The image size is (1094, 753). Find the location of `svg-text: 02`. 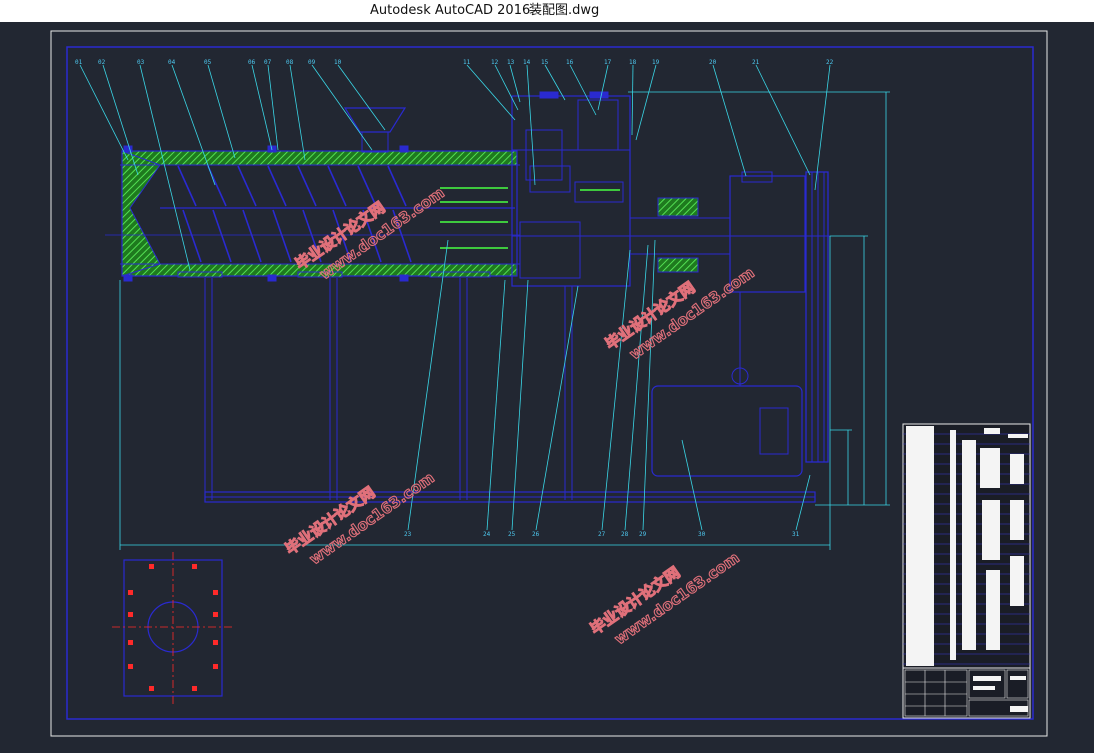

svg-text: 02 is located at coordinates (102, 62).